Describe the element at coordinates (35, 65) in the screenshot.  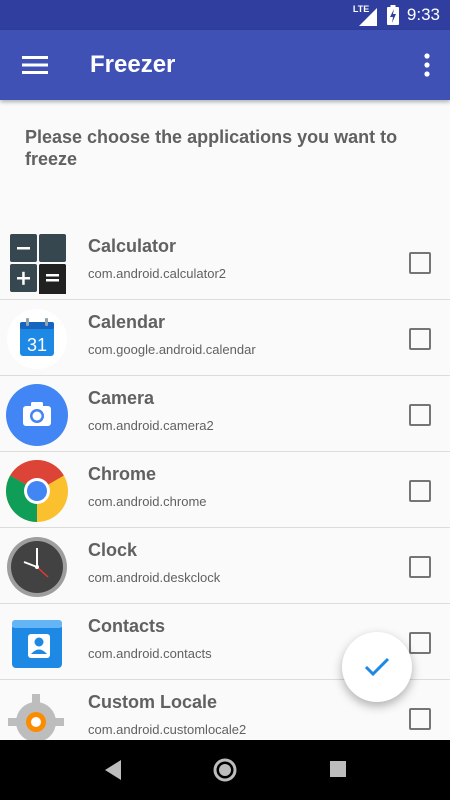
I see `hamburger-menu-icon` at that location.